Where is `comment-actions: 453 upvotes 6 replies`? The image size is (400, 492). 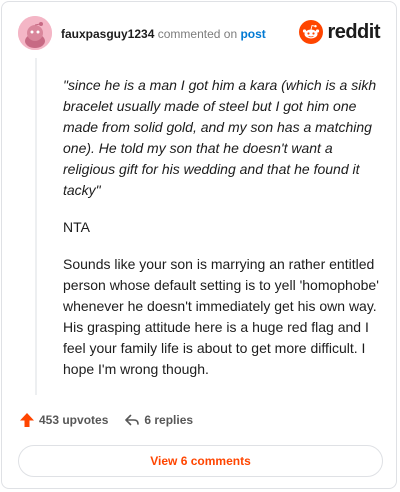
comment-actions: 453 upvotes 6 replies is located at coordinates (106, 420).